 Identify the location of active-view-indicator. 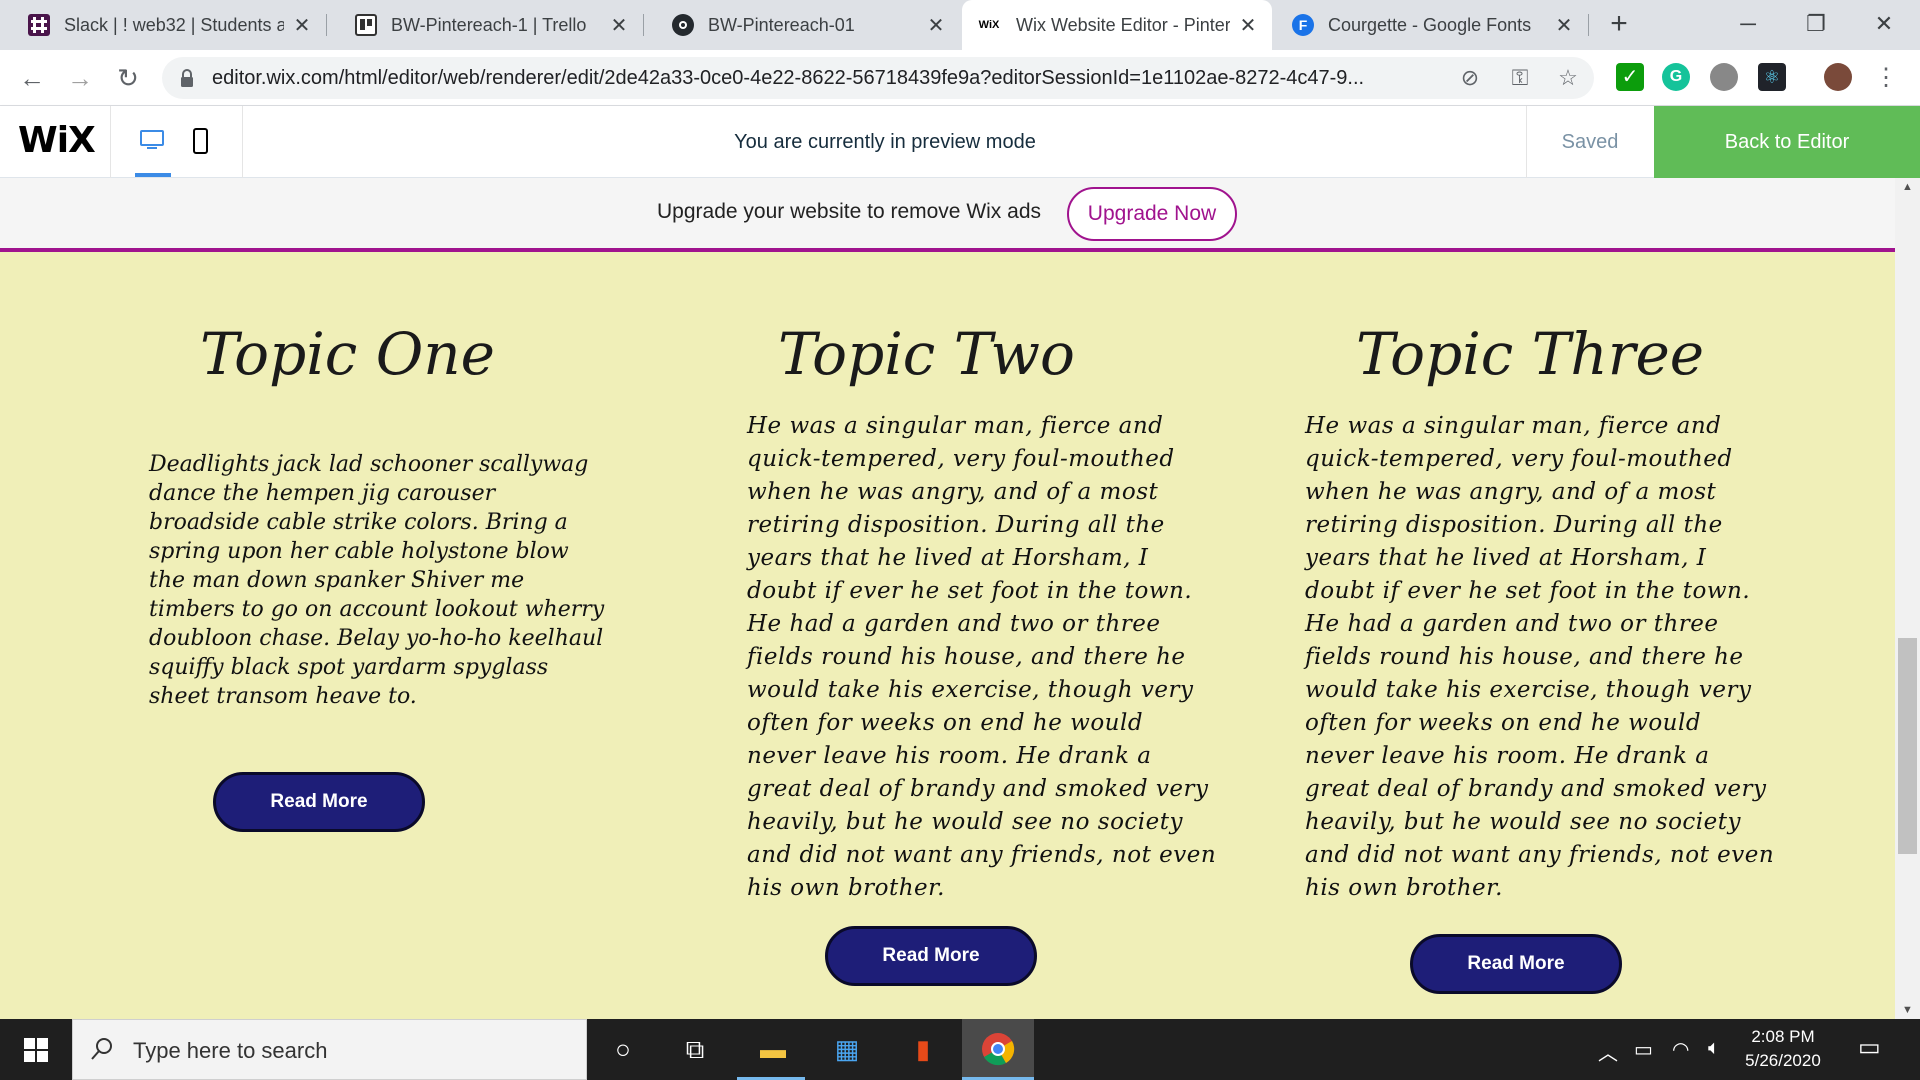
(153, 175).